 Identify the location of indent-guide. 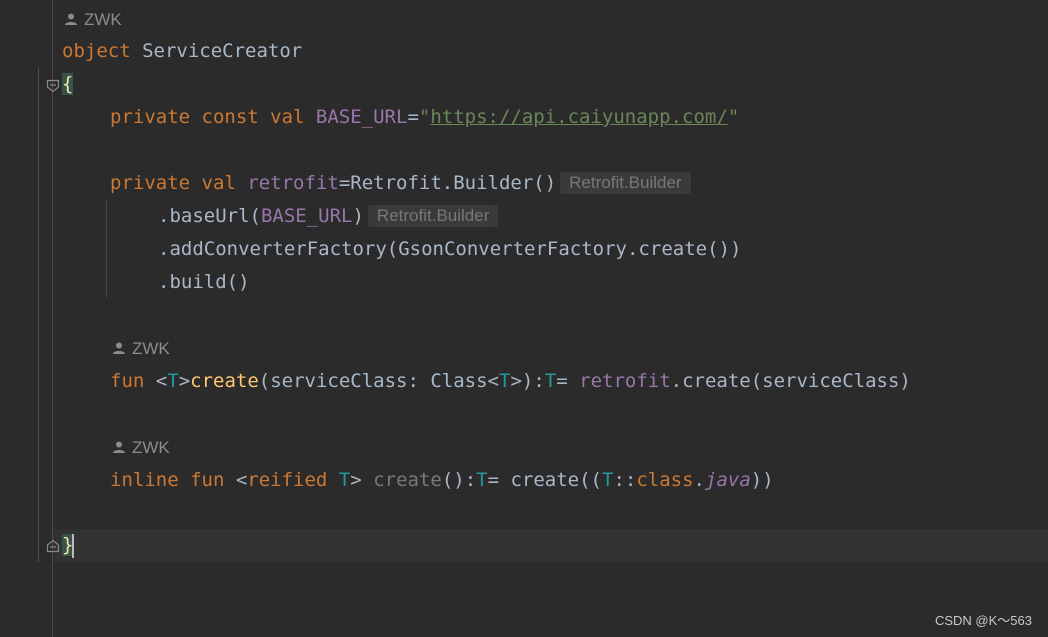
(106, 249).